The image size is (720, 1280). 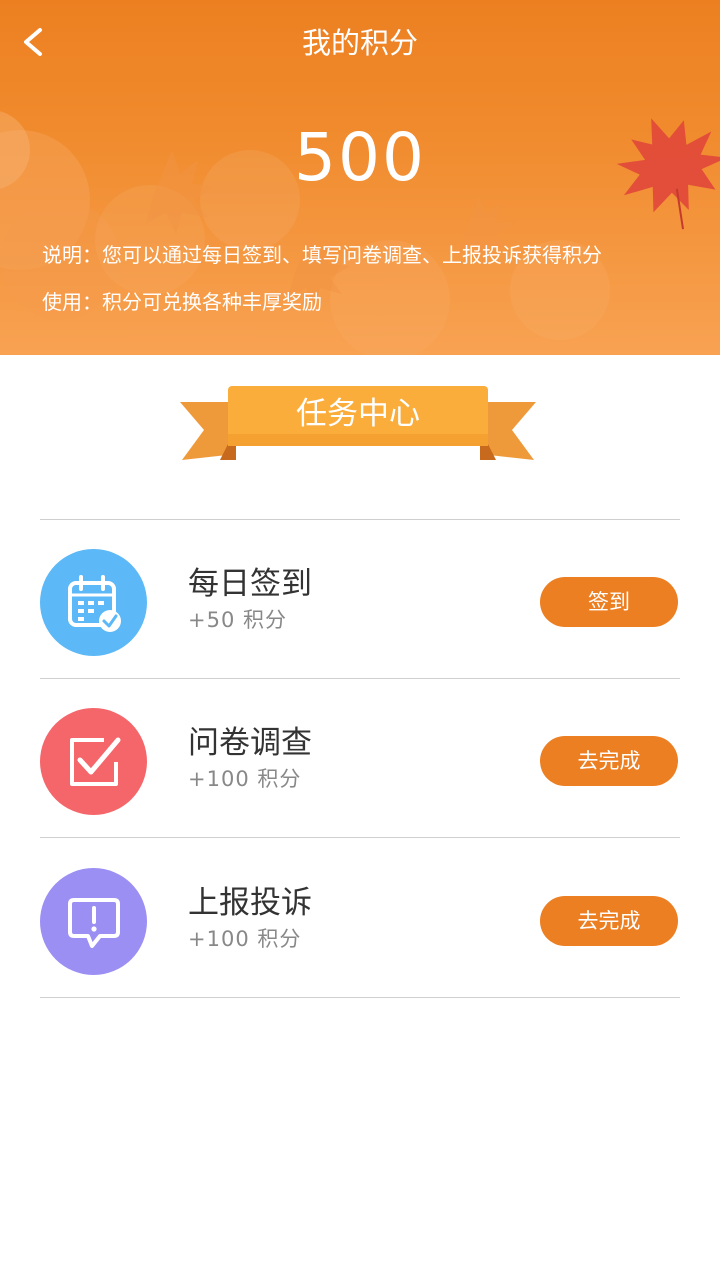 What do you see at coordinates (322, 255) in the screenshot?
I see `points-description: 说明：您可以通过每日签到、填写问卷调查、上报投诉获得积分` at bounding box center [322, 255].